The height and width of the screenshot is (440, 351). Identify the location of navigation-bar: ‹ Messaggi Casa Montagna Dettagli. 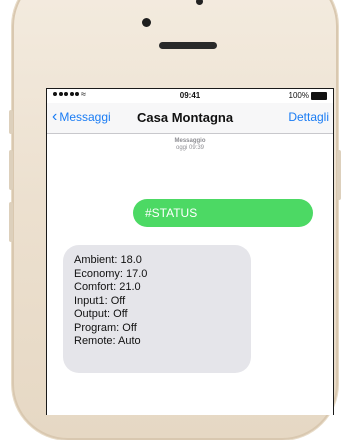
(190, 118).